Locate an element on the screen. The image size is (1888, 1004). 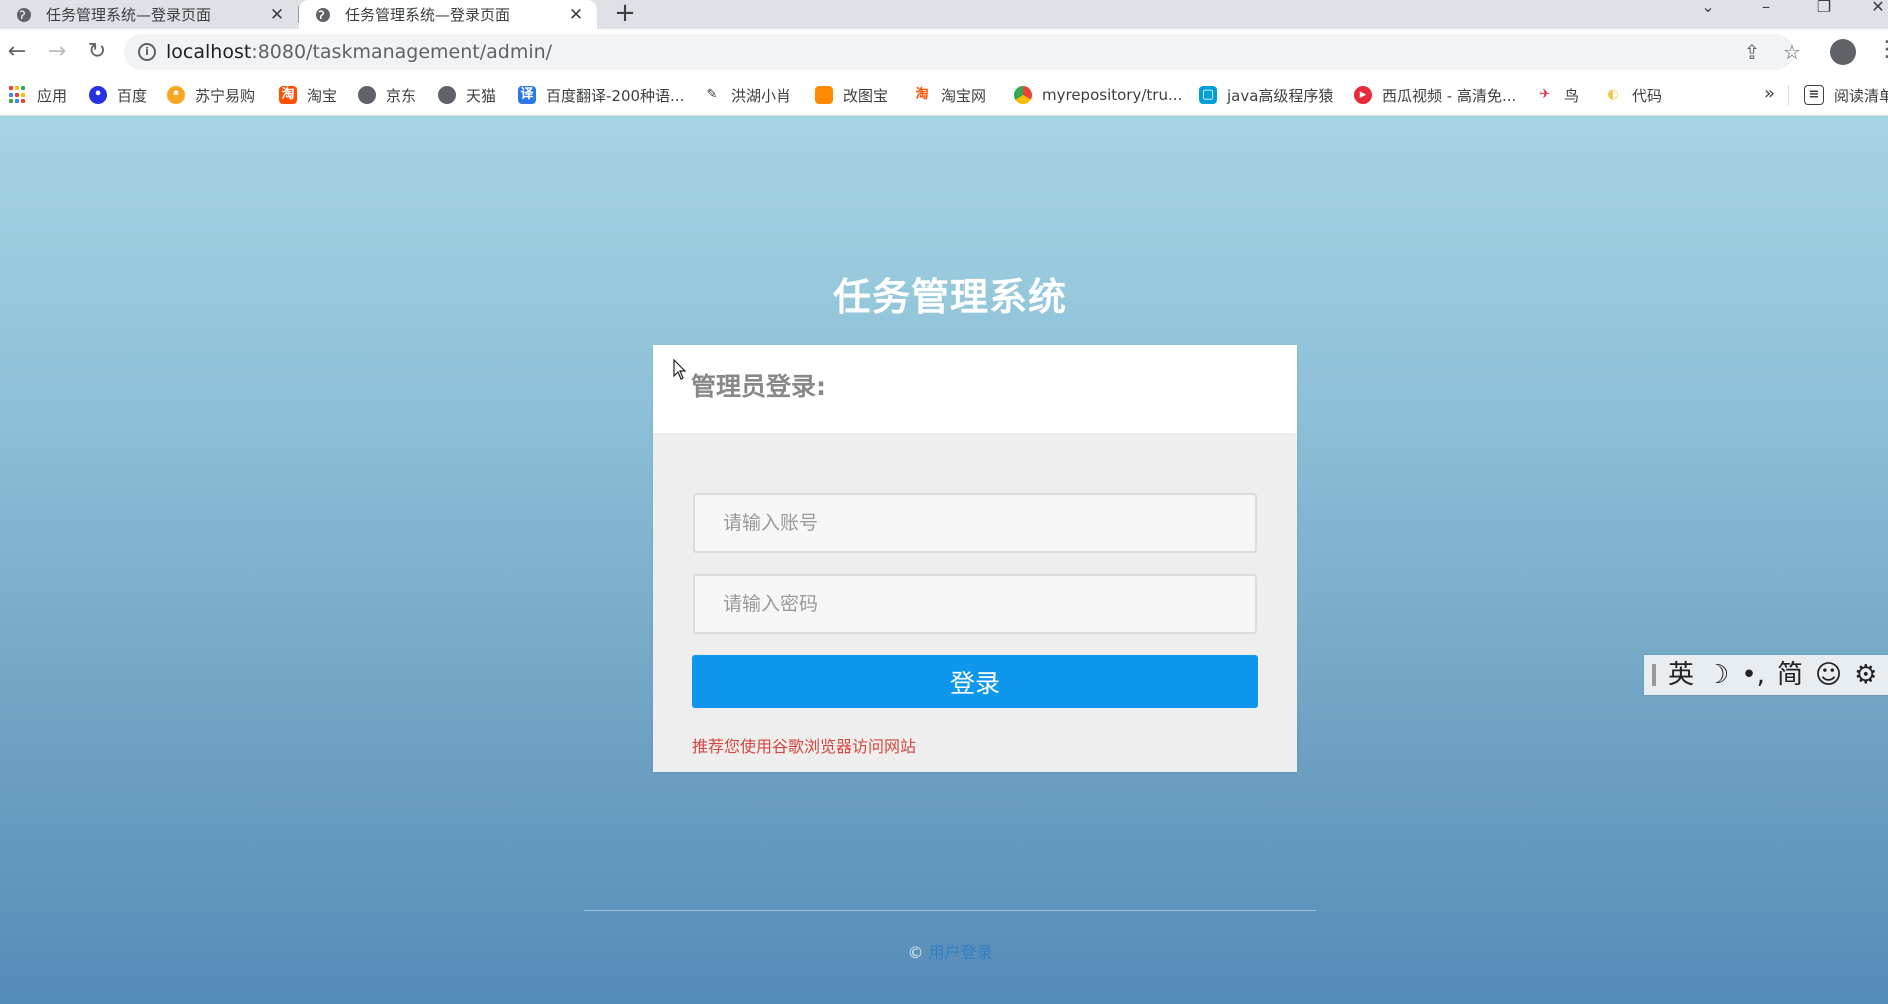
new-tab-button: + is located at coordinates (625, 14).